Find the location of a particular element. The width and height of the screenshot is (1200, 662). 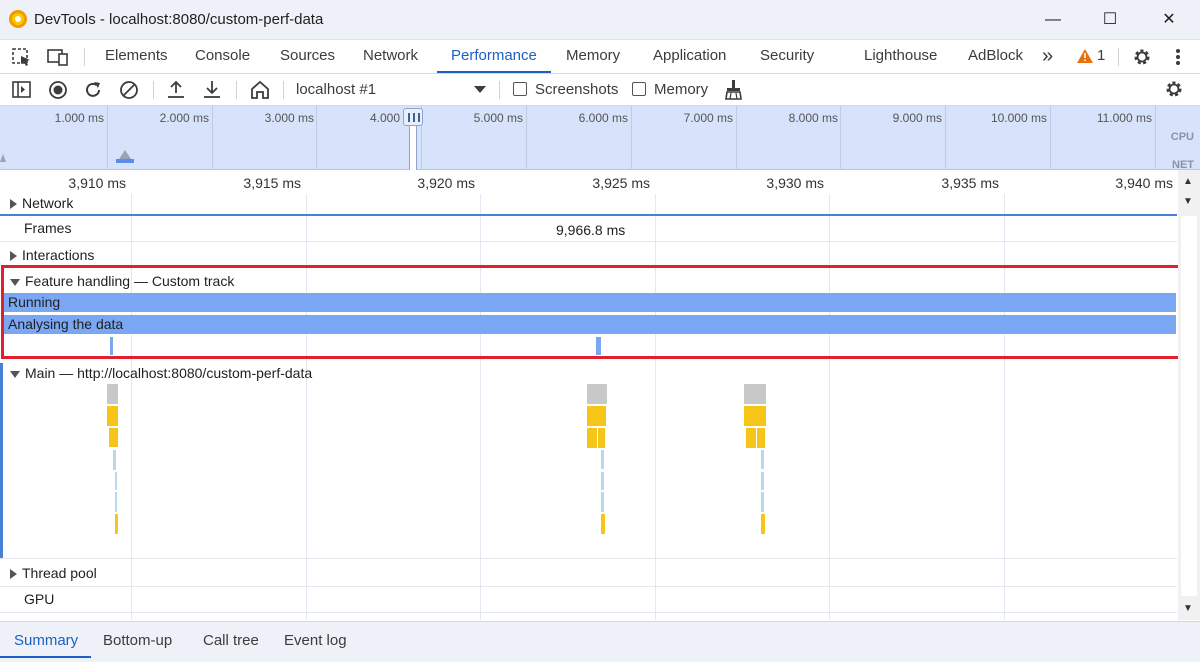

vertical-scrollbar: ▲ ▼ ▼ is located at coordinates (1189, 395).